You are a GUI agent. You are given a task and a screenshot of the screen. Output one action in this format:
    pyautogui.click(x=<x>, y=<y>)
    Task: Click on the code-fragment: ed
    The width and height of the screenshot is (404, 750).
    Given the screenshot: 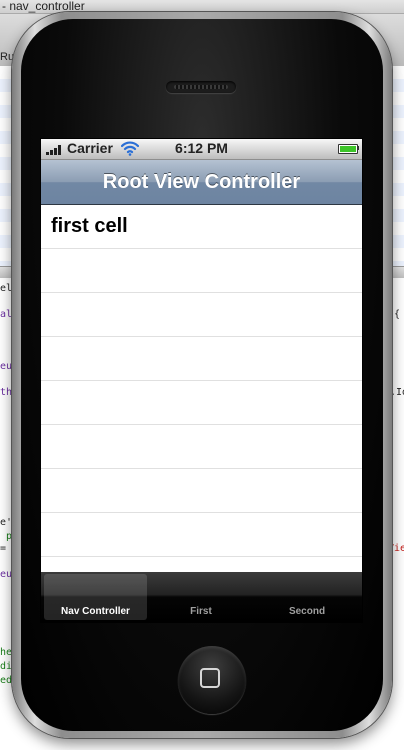 What is the action you would take?
    pyautogui.click(x=6, y=680)
    